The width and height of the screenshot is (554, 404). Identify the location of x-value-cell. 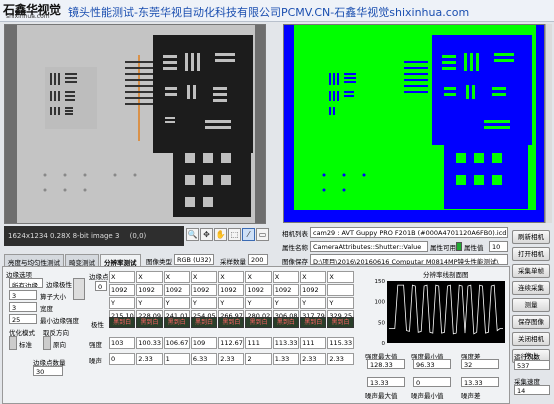
(340, 290).